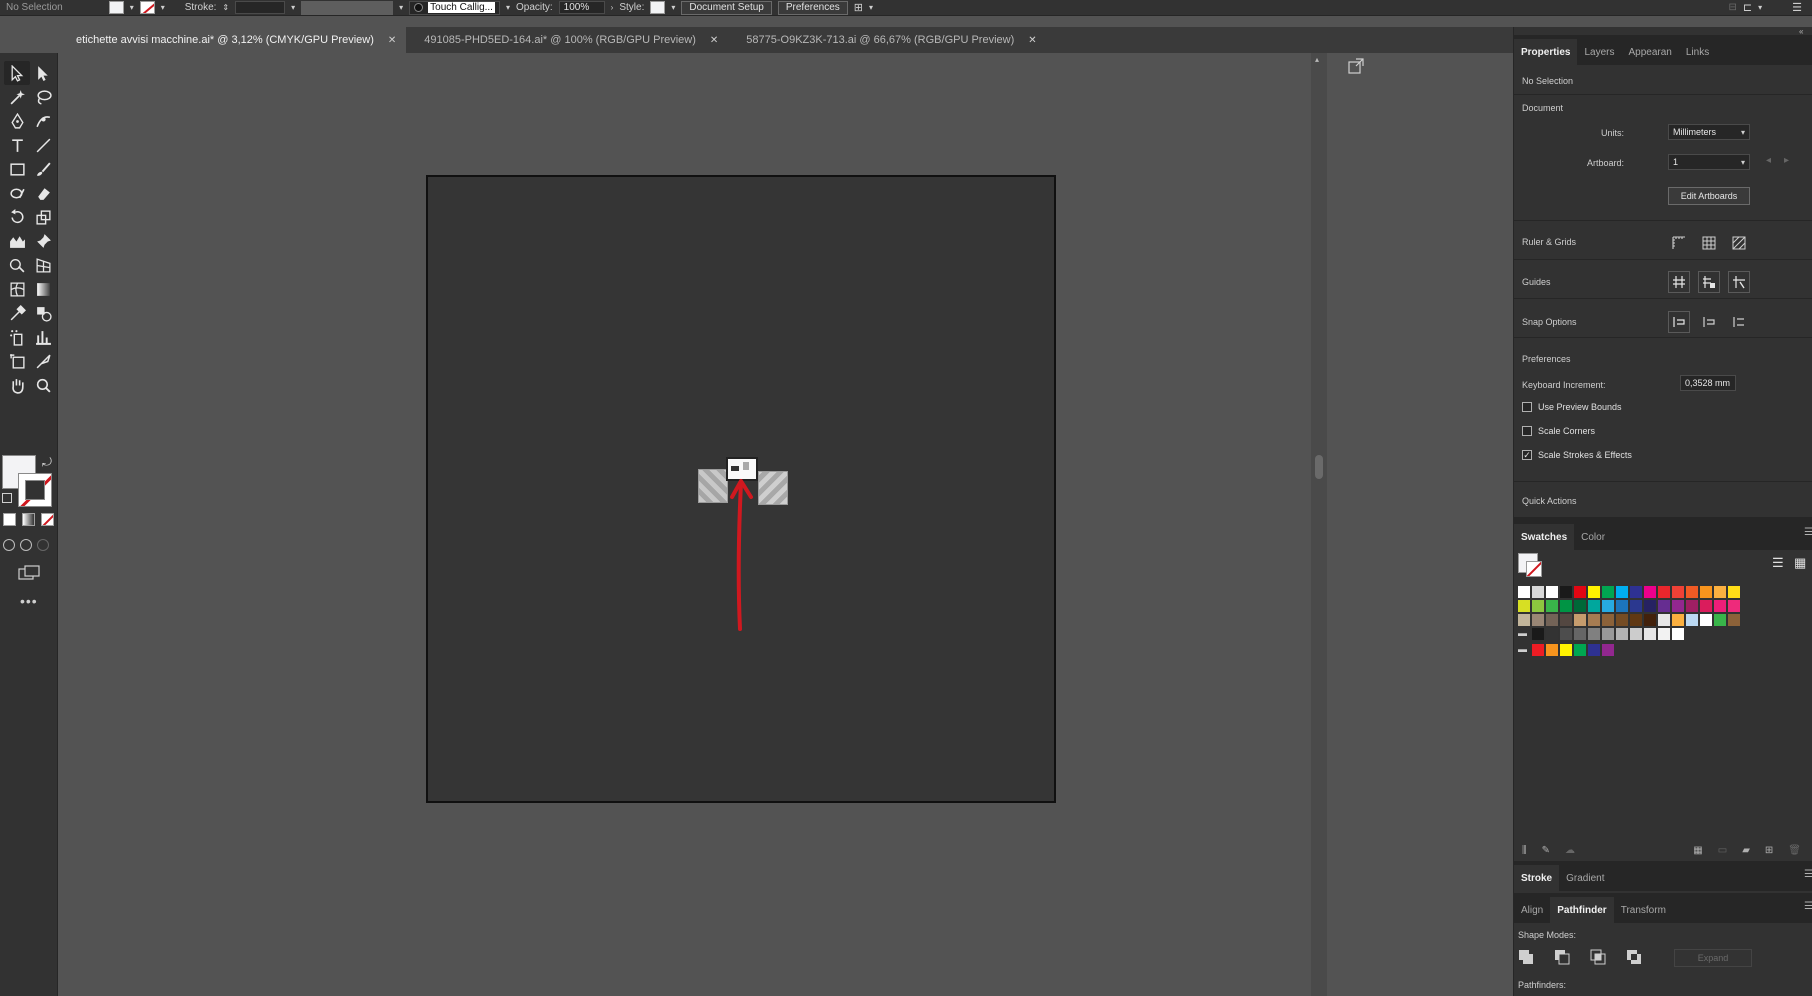  Describe the element at coordinates (1585, 878) in the screenshot. I see `tab-gradient: Gradient` at that location.